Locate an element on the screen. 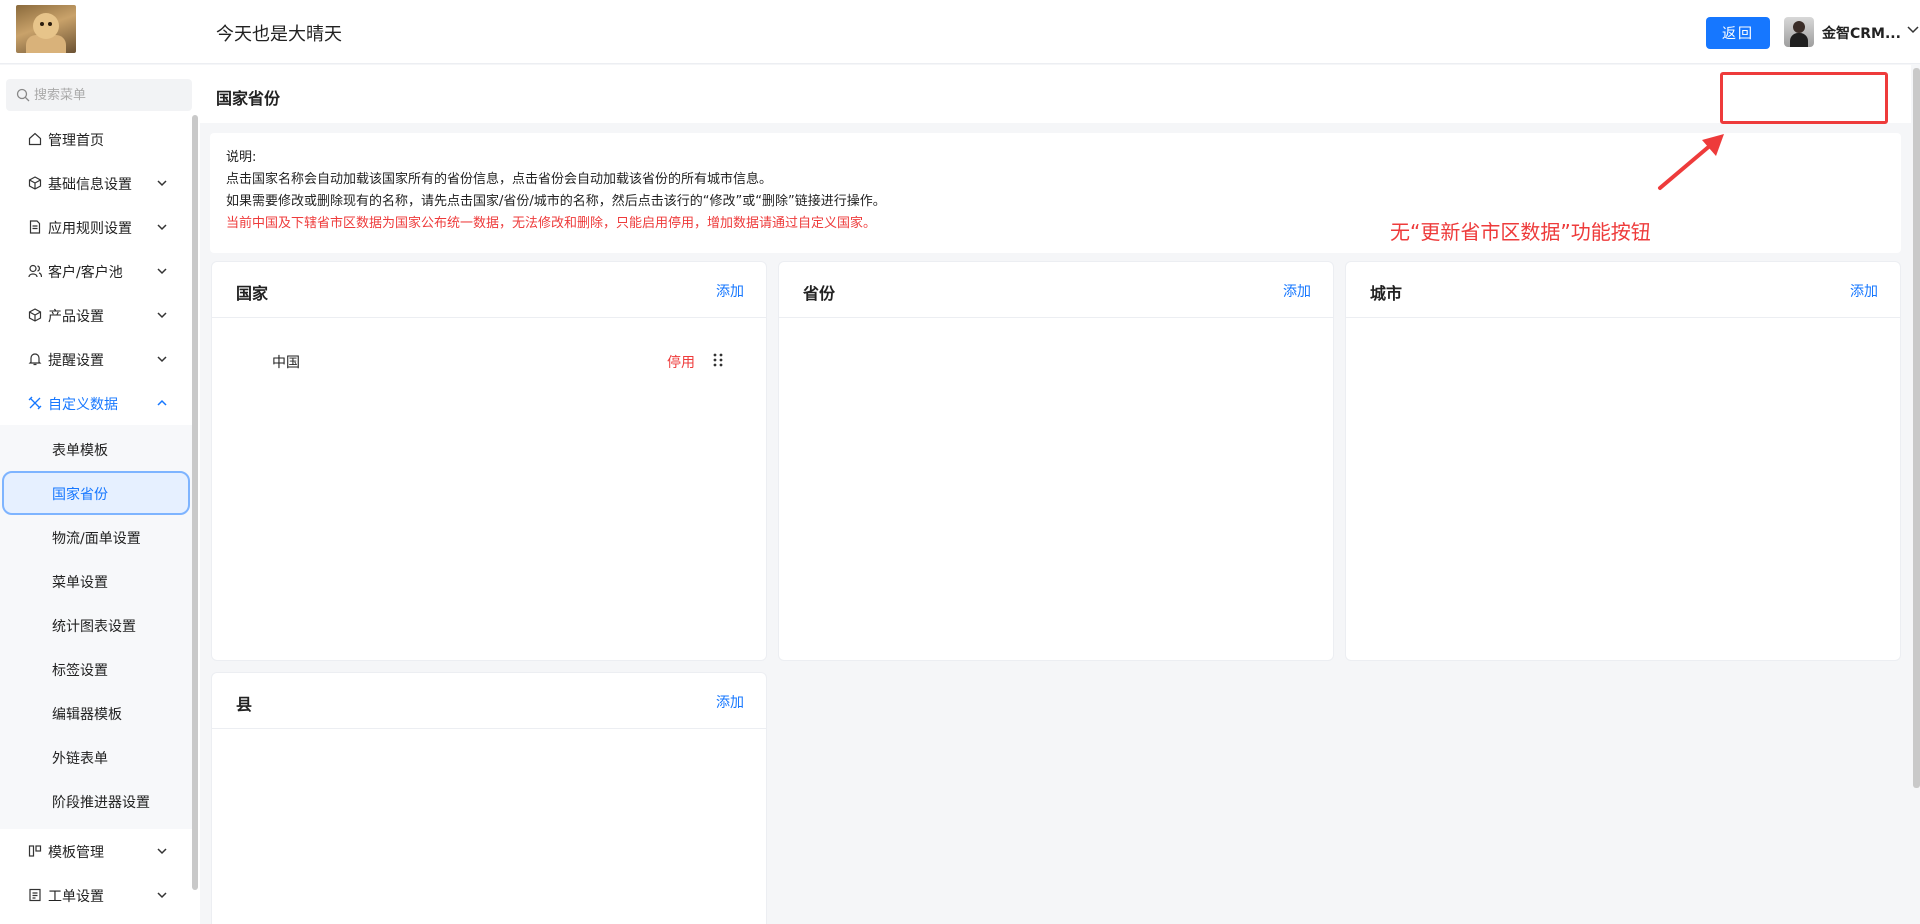  county-panel: 县 添加 is located at coordinates (489, 798).